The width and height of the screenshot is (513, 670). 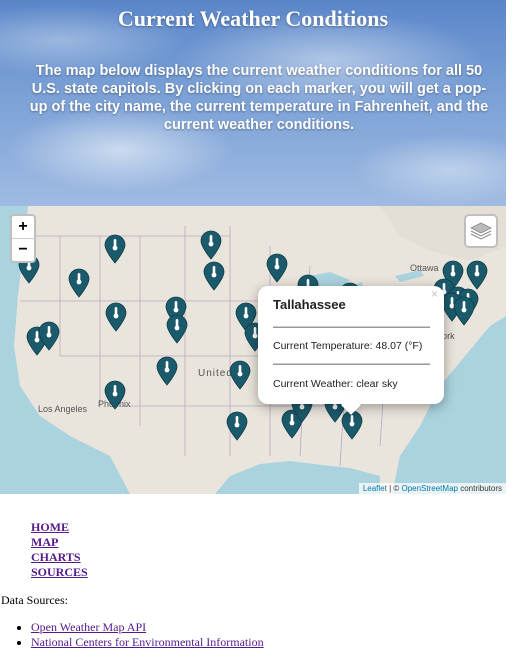 I want to click on zoom-control: + −, so click(x=23, y=238).